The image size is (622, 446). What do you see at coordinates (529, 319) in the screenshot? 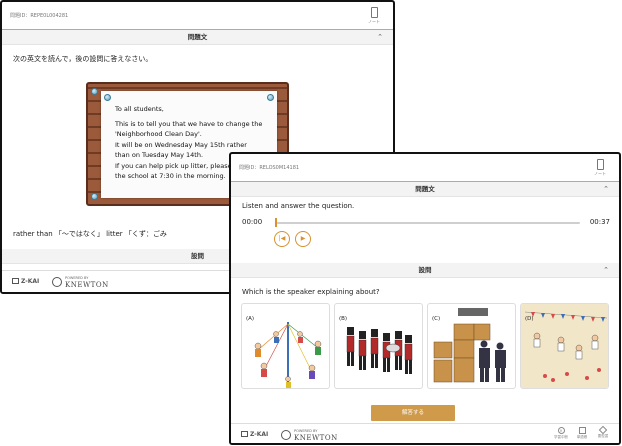
I see `choice-letter: (D)` at bounding box center [529, 319].